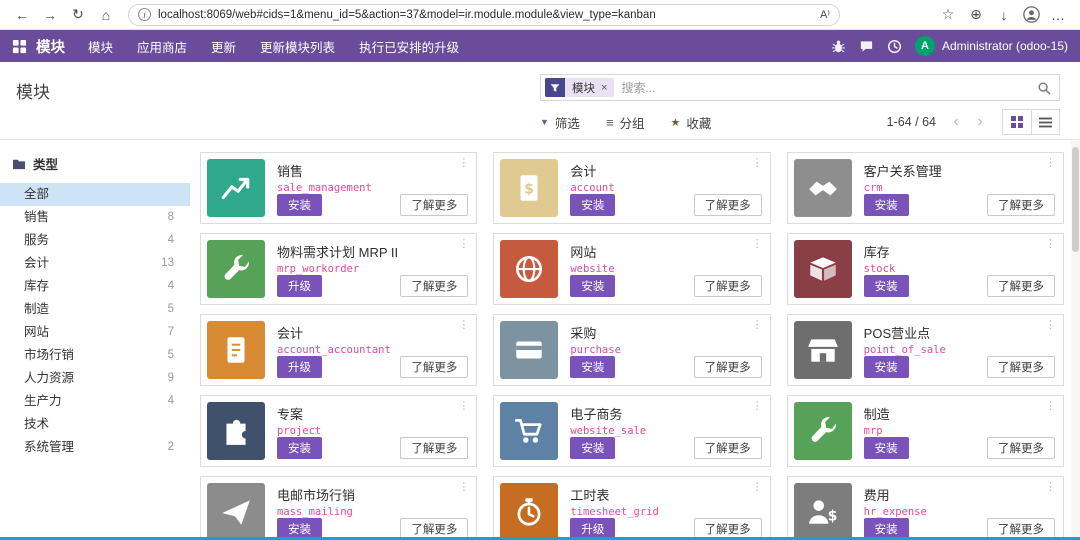  What do you see at coordinates (95, 378) in the screenshot?
I see `sidebar-item: 人力资源 9` at bounding box center [95, 378].